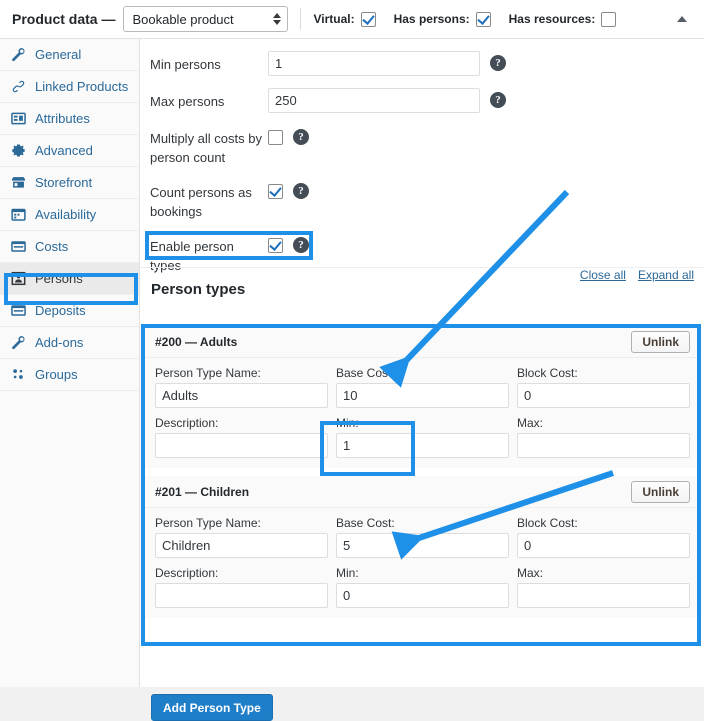 The height and width of the screenshot is (721, 704). What do you see at coordinates (422, 146) in the screenshot?
I see `field-multiply-all-costs: Multiply all costs by person count ?` at bounding box center [422, 146].